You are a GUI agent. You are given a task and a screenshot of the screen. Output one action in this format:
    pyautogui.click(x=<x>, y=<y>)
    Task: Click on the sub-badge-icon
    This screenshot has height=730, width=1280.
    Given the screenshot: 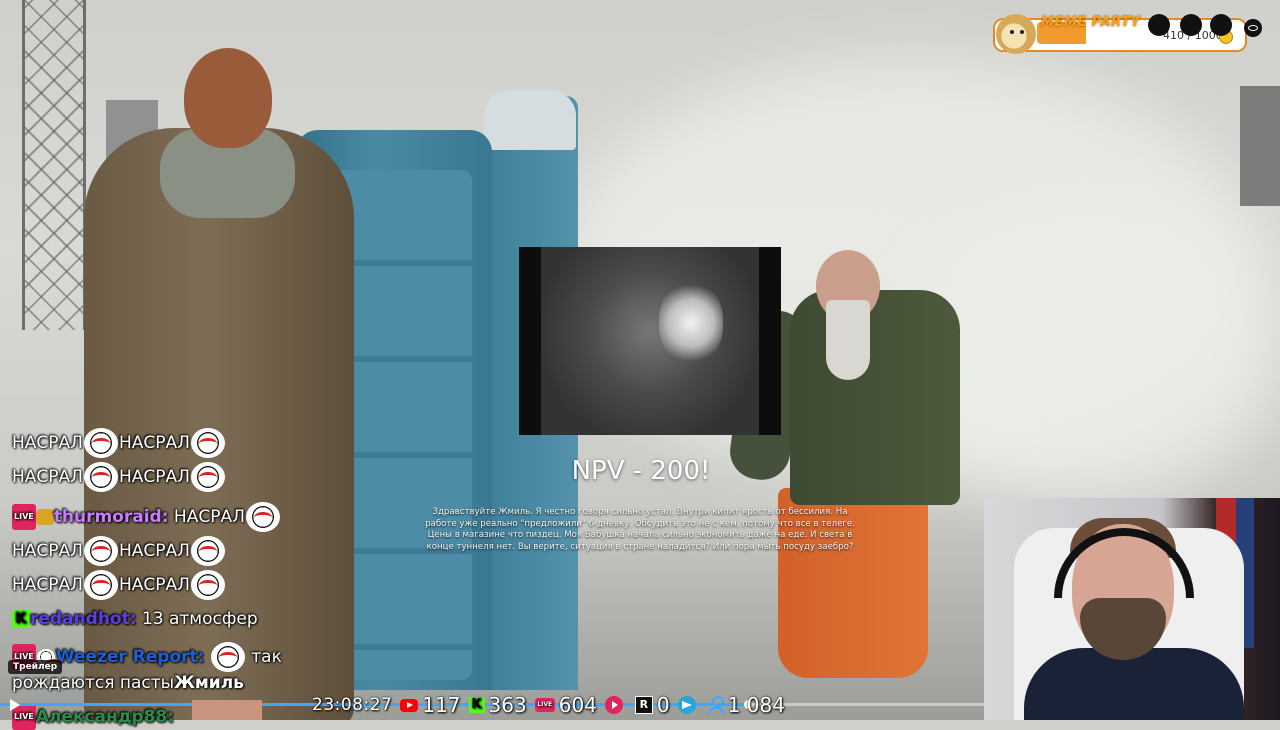 What is the action you would take?
    pyautogui.click(x=44, y=517)
    